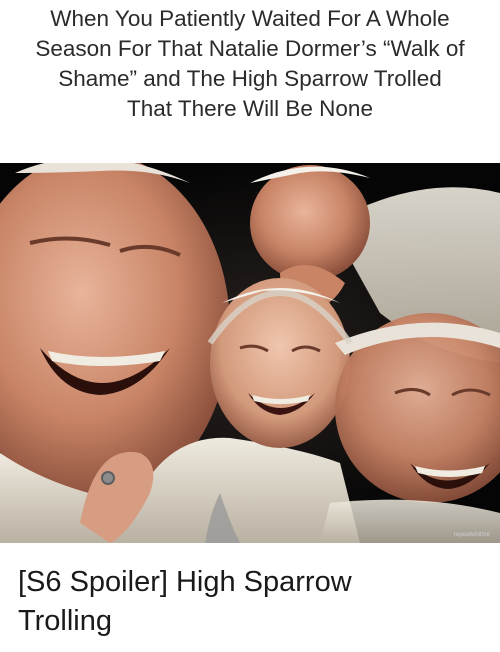 This screenshot has width=500, height=652. What do you see at coordinates (471, 535) in the screenshot?
I see `watermark-text: repeatwhitme` at bounding box center [471, 535].